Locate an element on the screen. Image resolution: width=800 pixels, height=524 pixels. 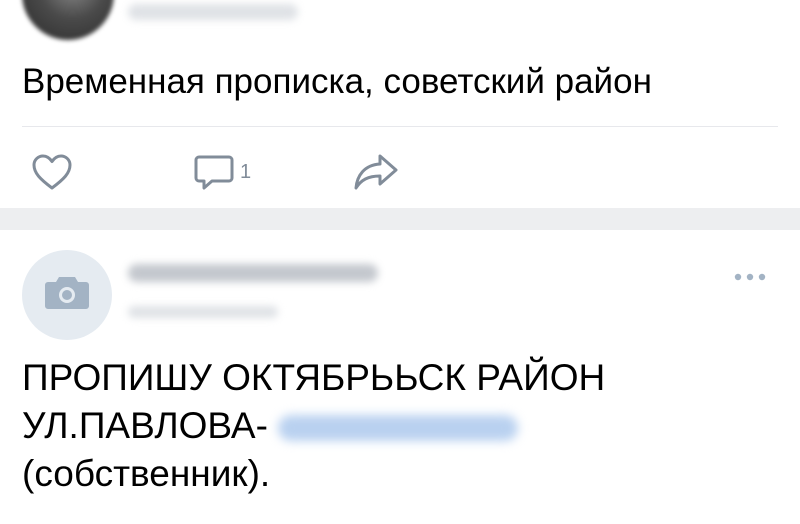
author-name-blurred is located at coordinates (253, 273).